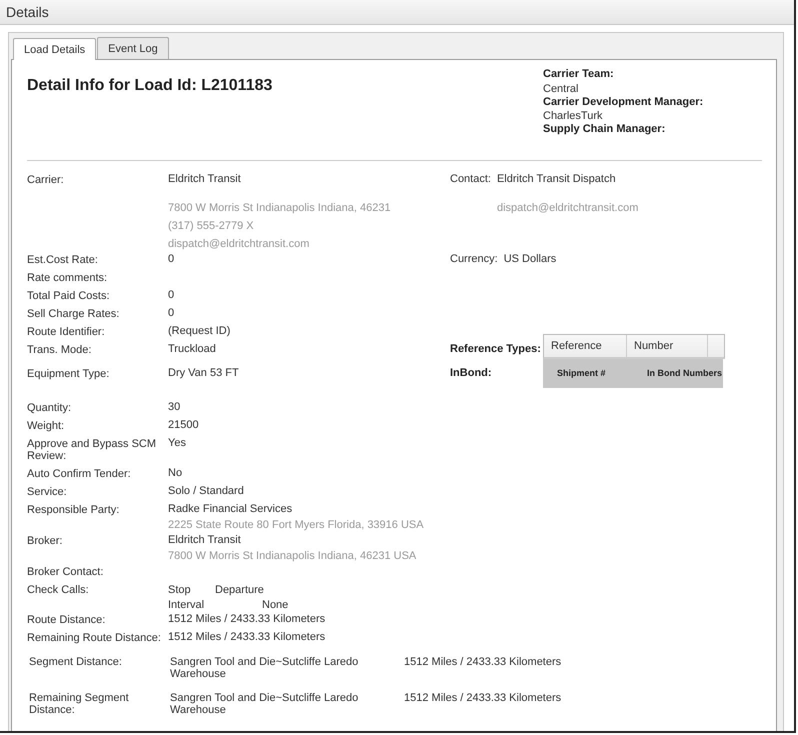 The height and width of the screenshot is (735, 798). Describe the element at coordinates (66, 332) in the screenshot. I see `field-label: Route Identifier:` at that location.